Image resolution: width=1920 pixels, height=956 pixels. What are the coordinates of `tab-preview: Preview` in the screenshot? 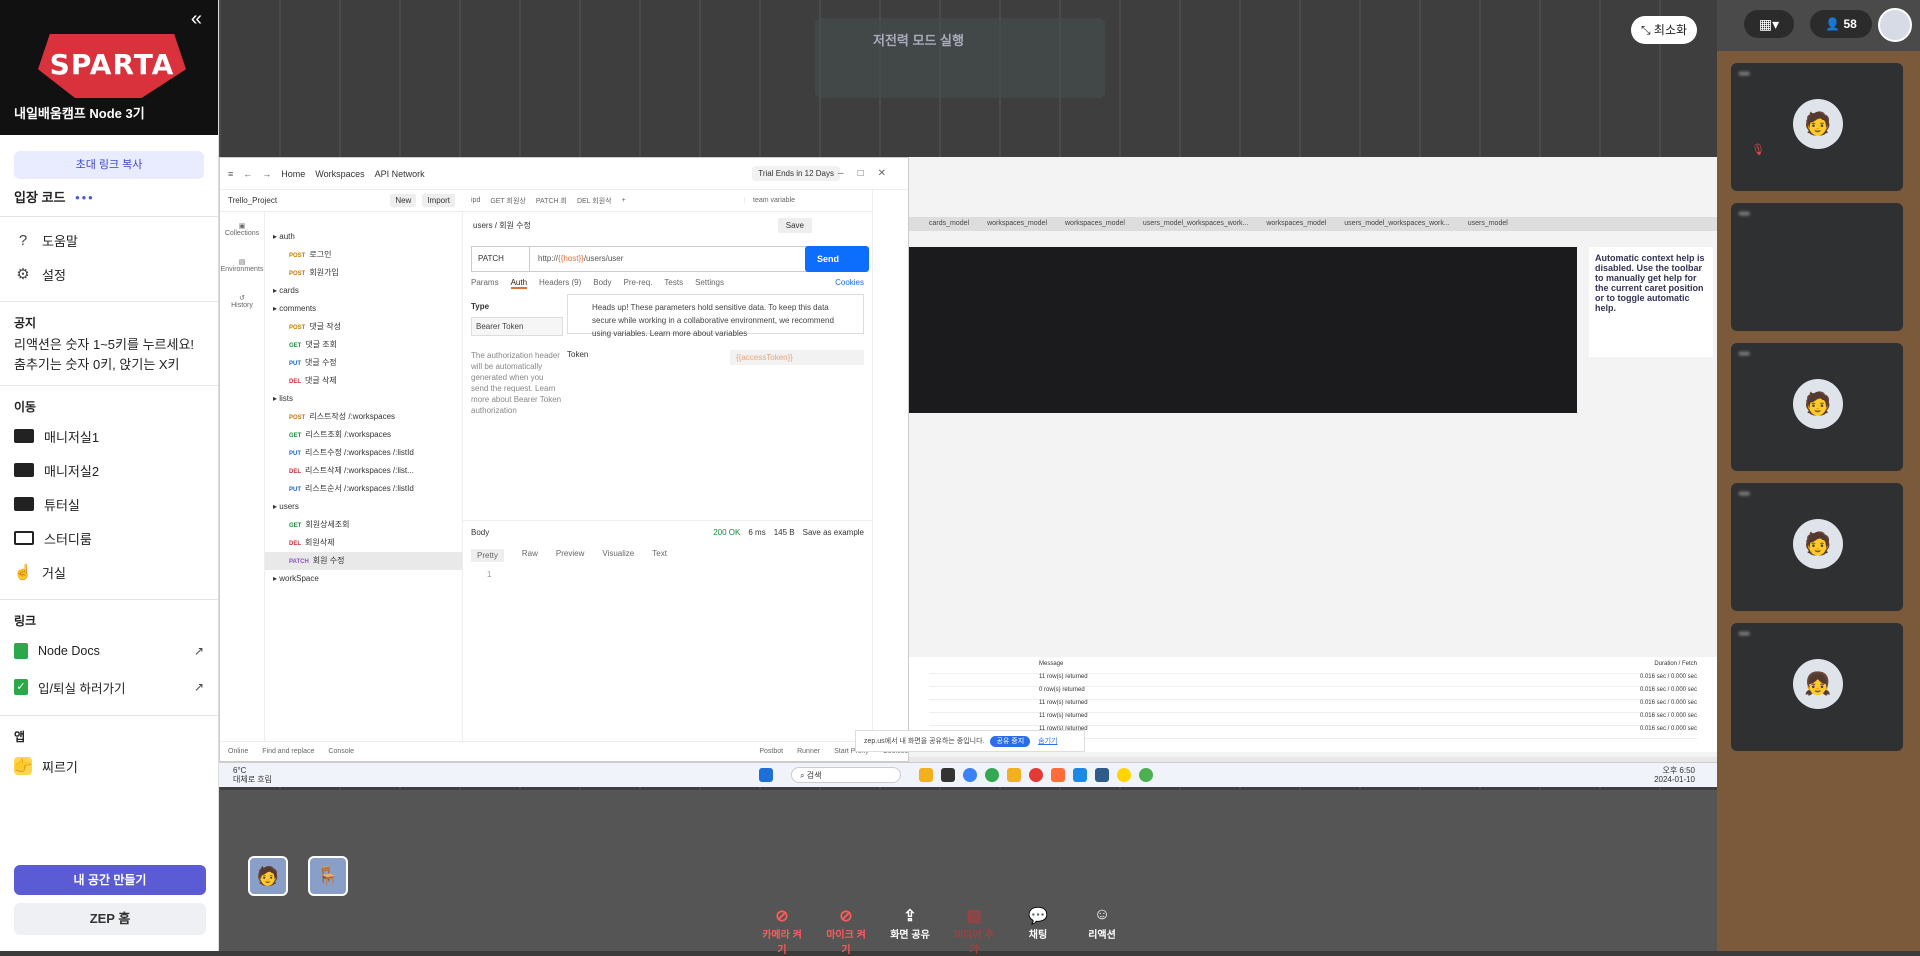 It's located at (570, 555).